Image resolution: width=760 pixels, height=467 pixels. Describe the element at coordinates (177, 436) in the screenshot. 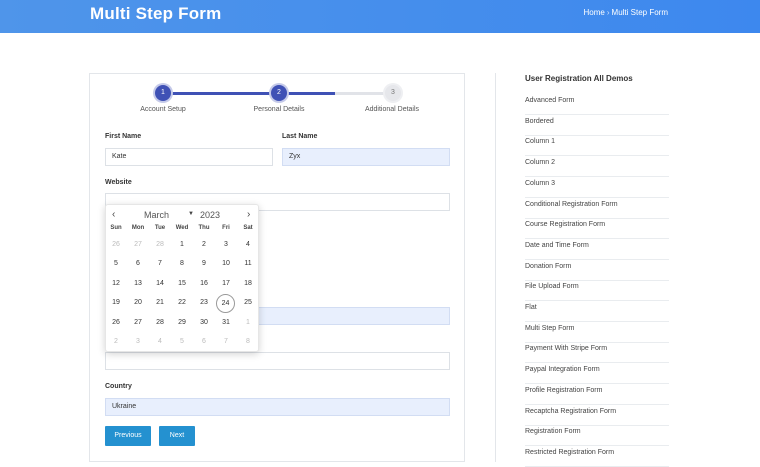

I see `next-button: Next` at that location.